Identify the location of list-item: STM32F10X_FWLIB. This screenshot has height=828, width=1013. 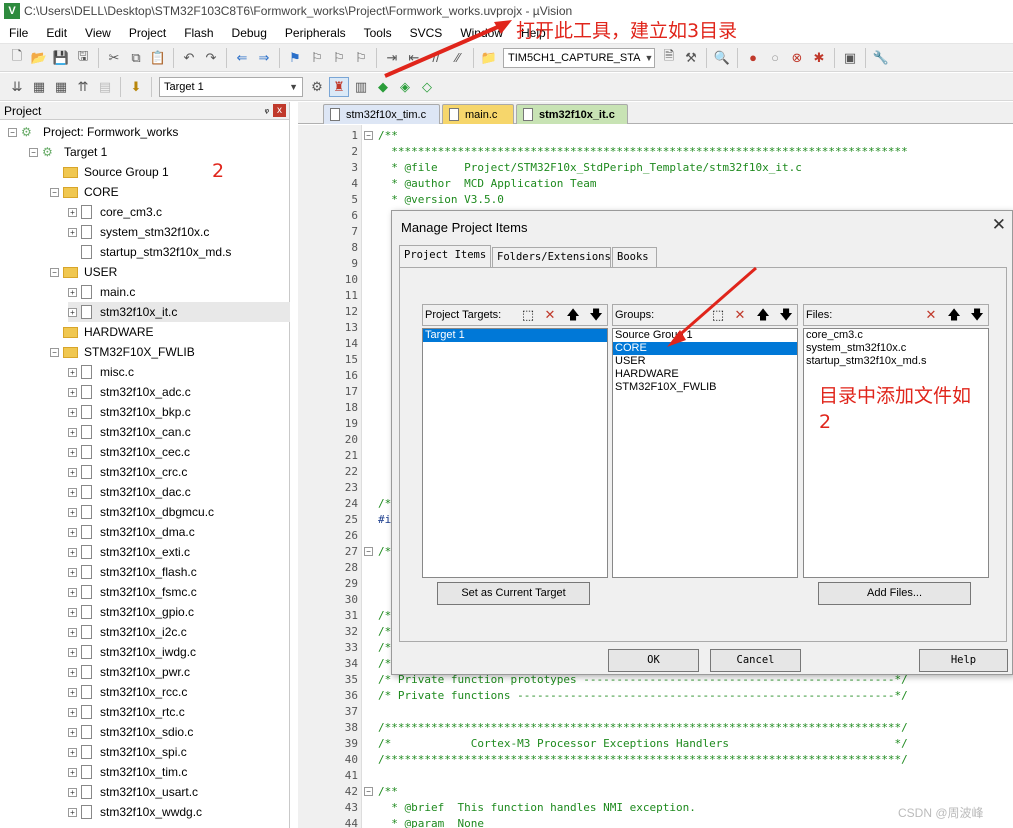
(705, 387).